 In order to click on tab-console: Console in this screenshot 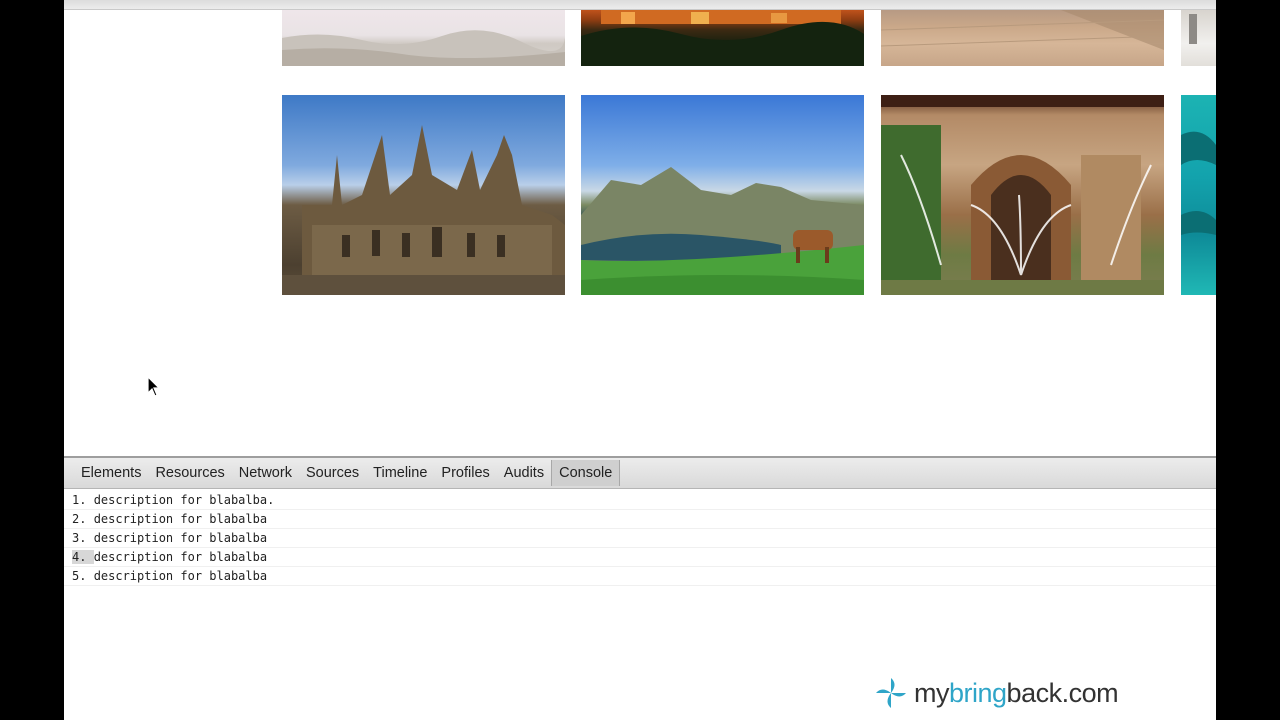, I will do `click(586, 473)`.